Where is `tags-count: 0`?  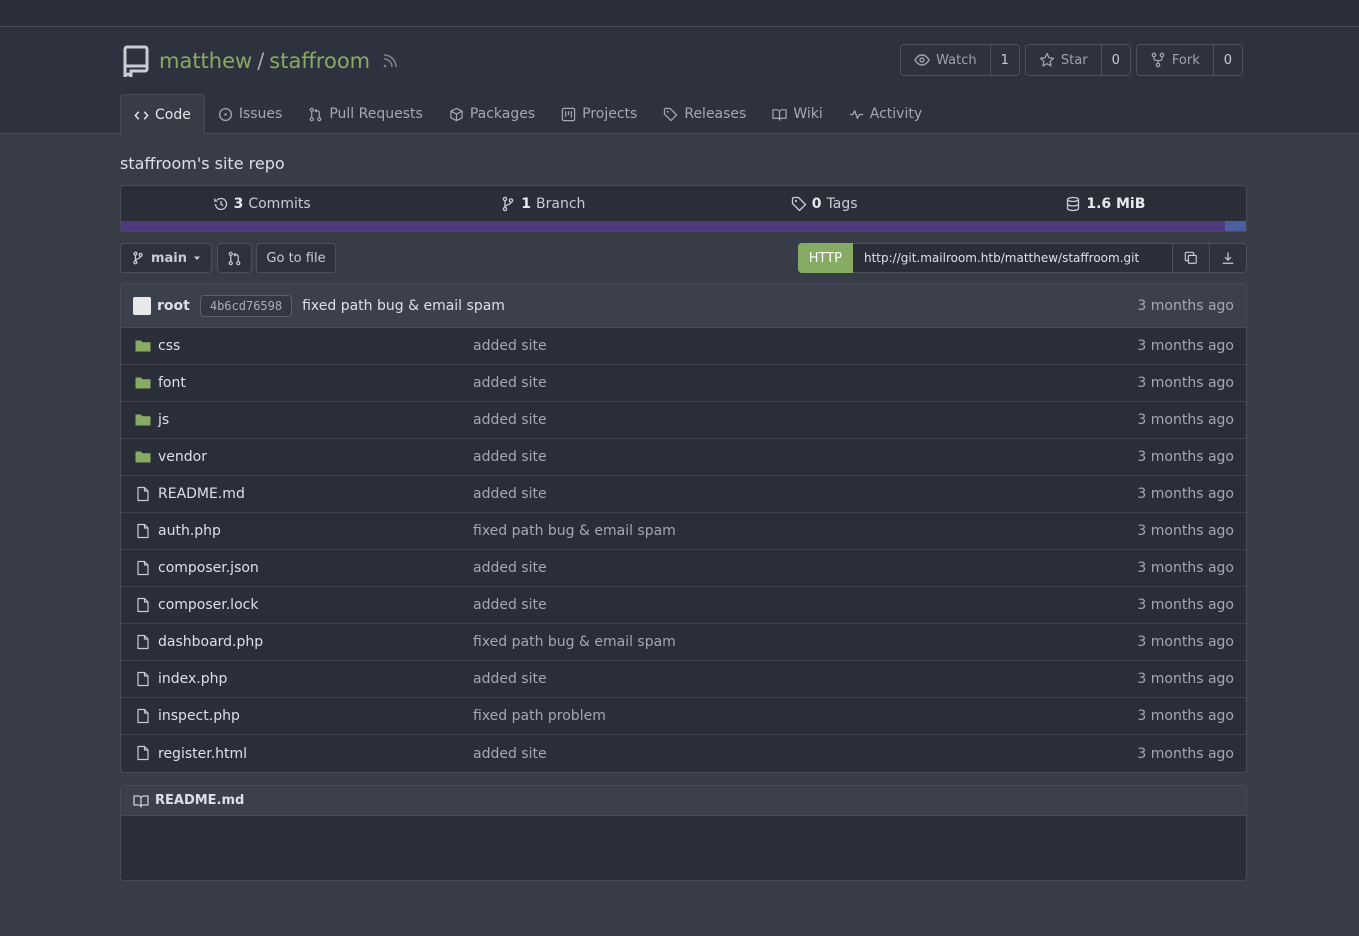 tags-count: 0 is located at coordinates (816, 204).